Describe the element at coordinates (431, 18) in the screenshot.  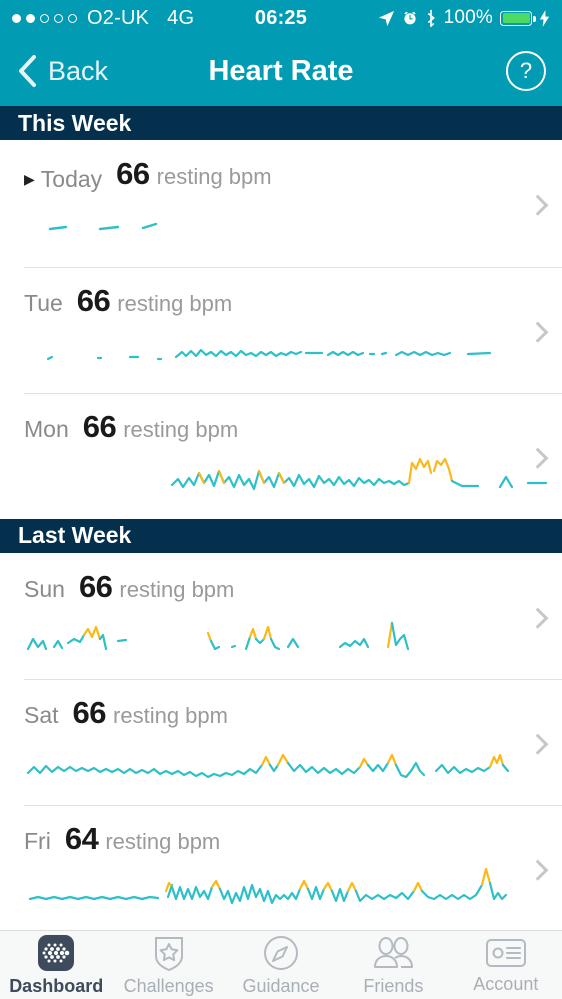
I see `bluetooth-icon` at that location.